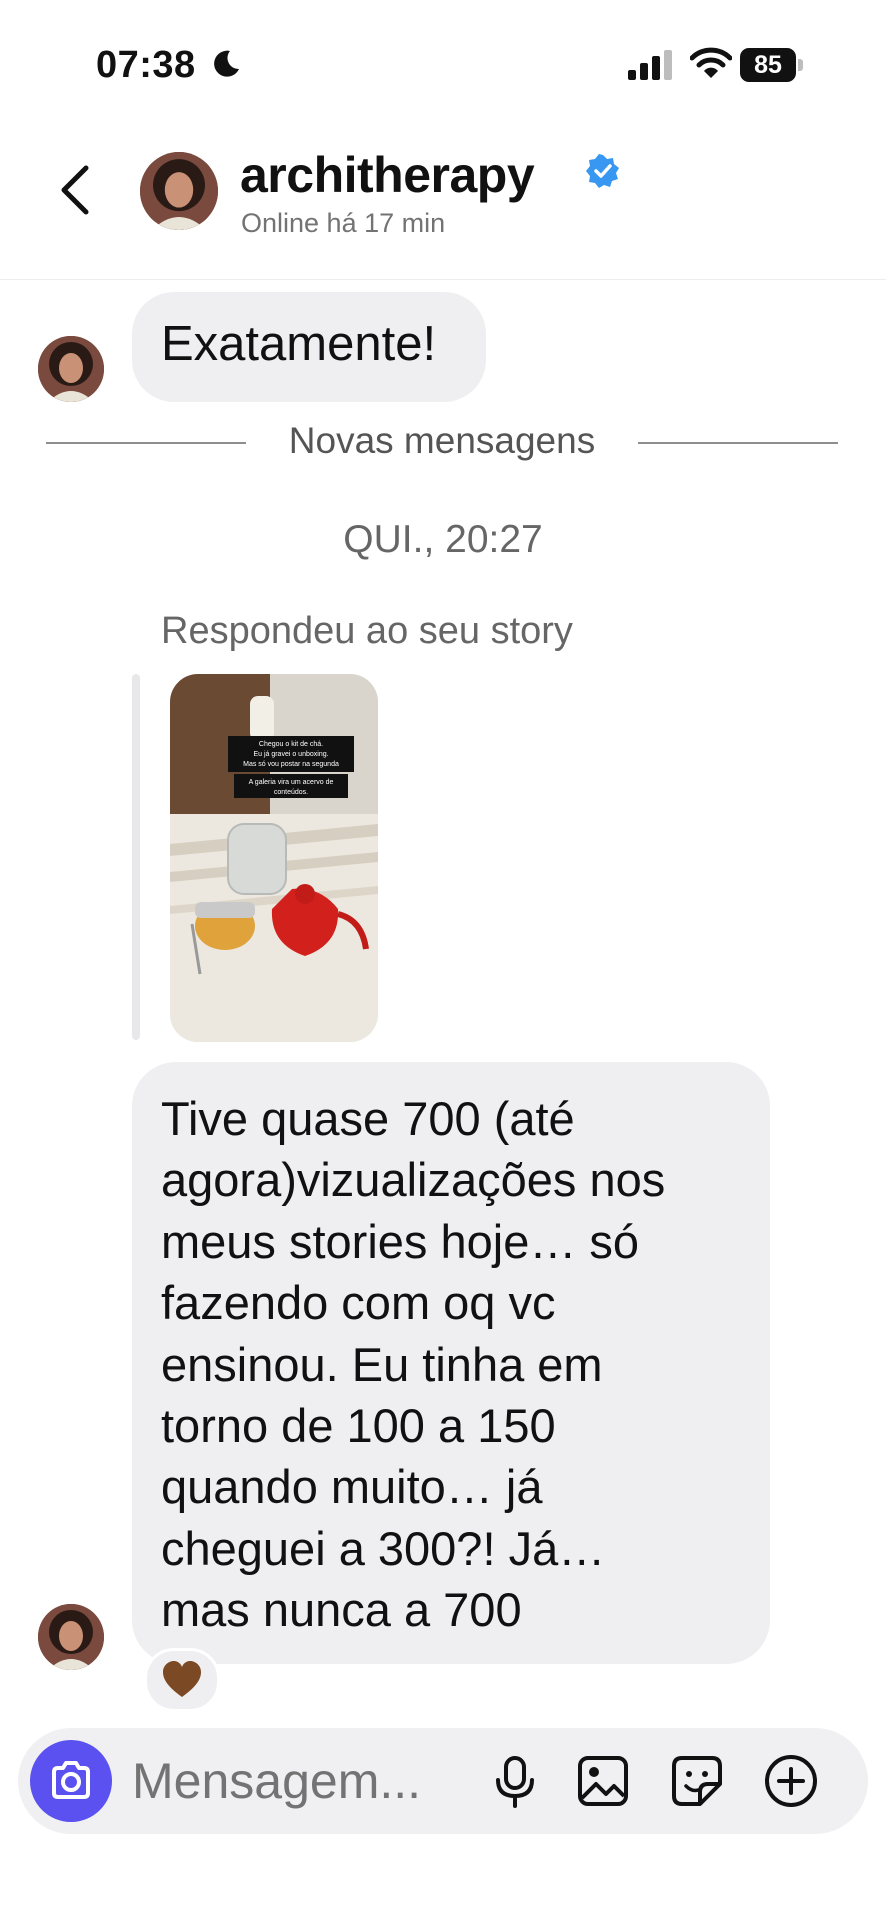 The image size is (886, 1920). Describe the element at coordinates (387, 175) in the screenshot. I see `chat-username: architherapy` at that location.